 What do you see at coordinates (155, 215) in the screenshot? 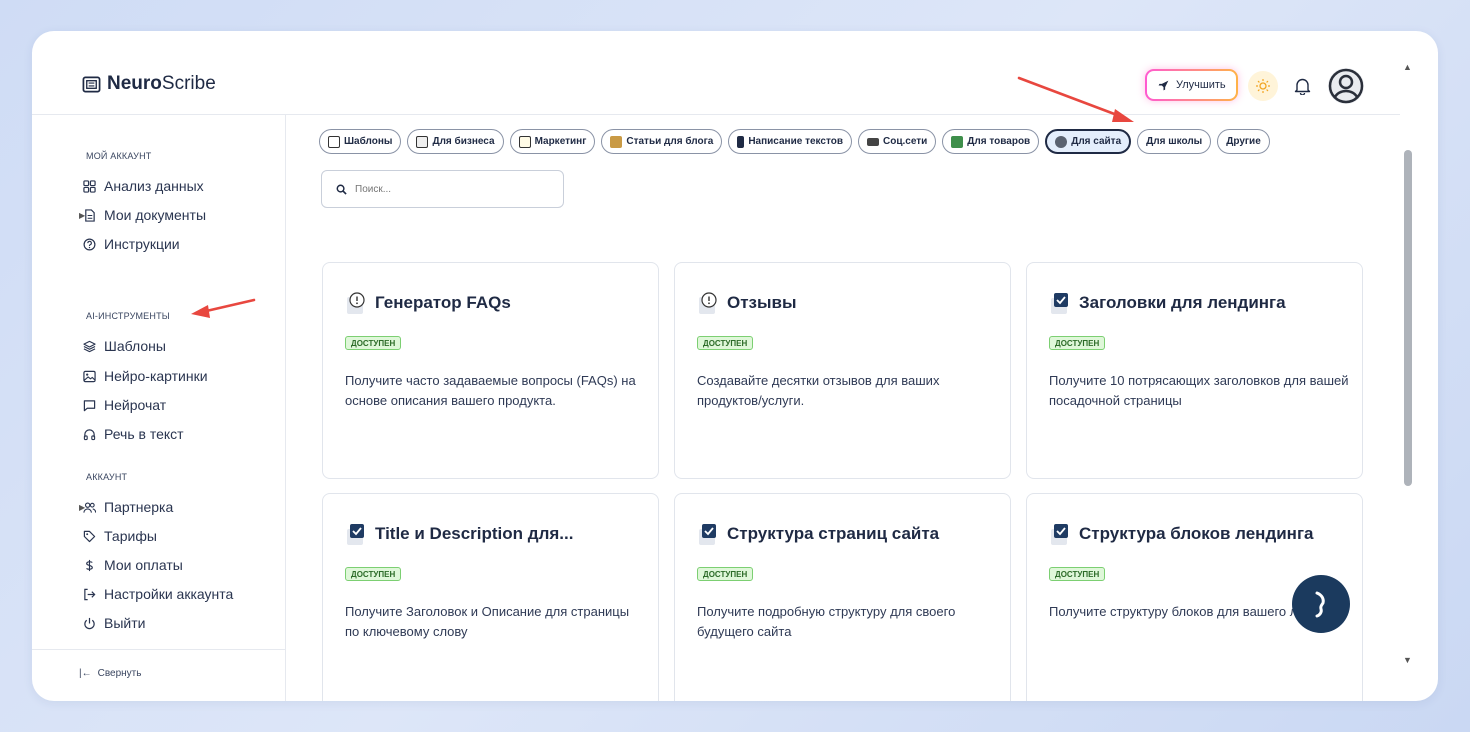
I see `sidebar-item-label: Мои документы` at bounding box center [155, 215].